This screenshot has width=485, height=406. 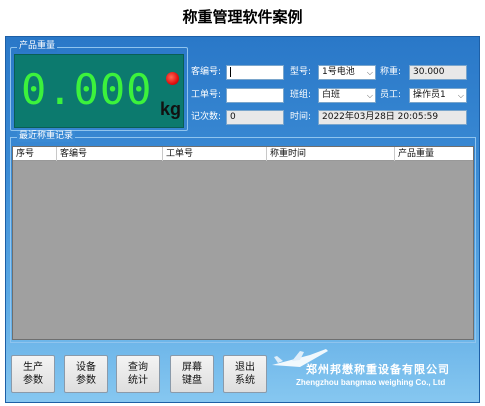 I want to click on document-title: 称重管理软件案例, so click(x=242, y=17).